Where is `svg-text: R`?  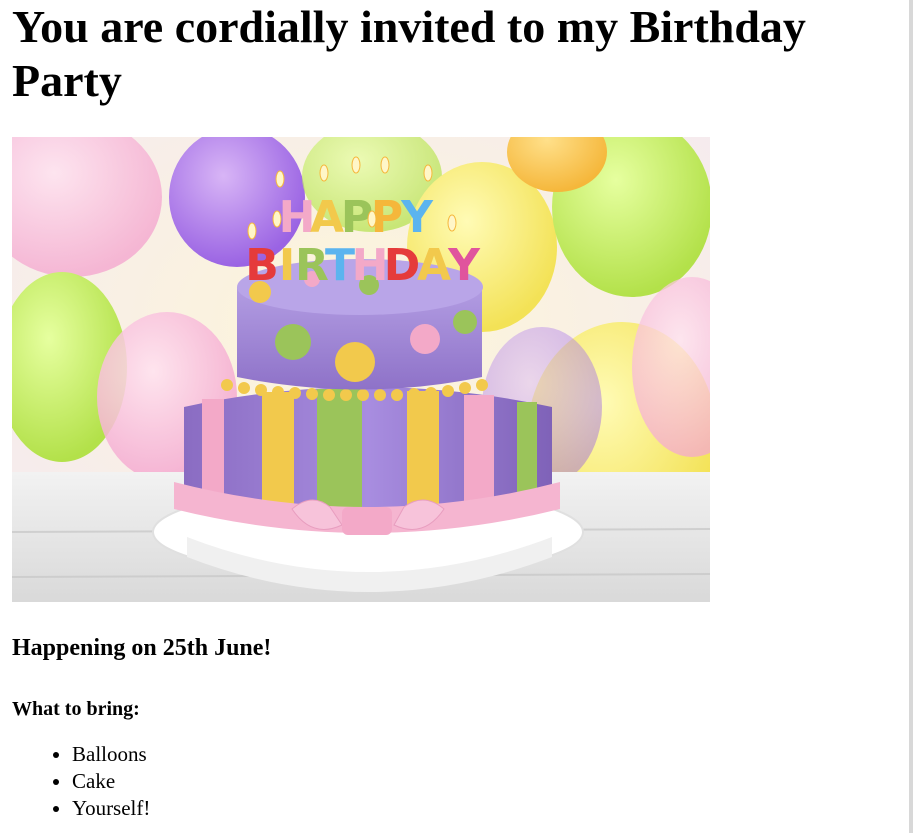
svg-text: R is located at coordinates (312, 265).